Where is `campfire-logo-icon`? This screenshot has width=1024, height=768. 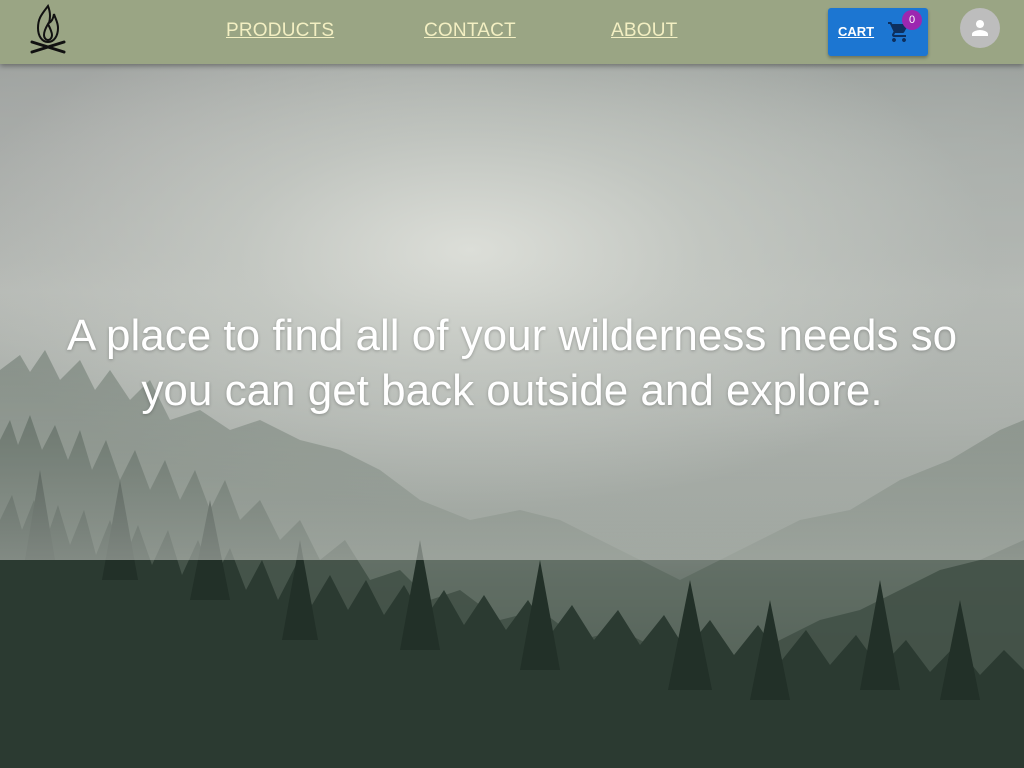 campfire-logo-icon is located at coordinates (48, 29).